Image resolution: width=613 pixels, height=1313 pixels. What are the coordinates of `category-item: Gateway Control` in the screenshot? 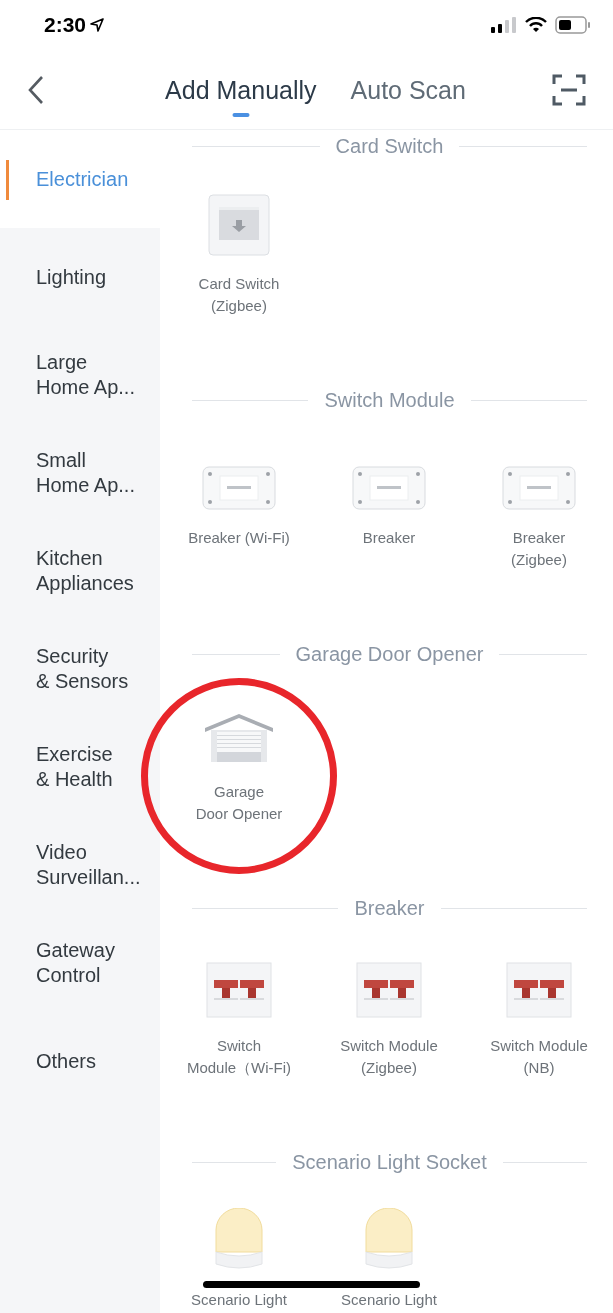 It's located at (80, 963).